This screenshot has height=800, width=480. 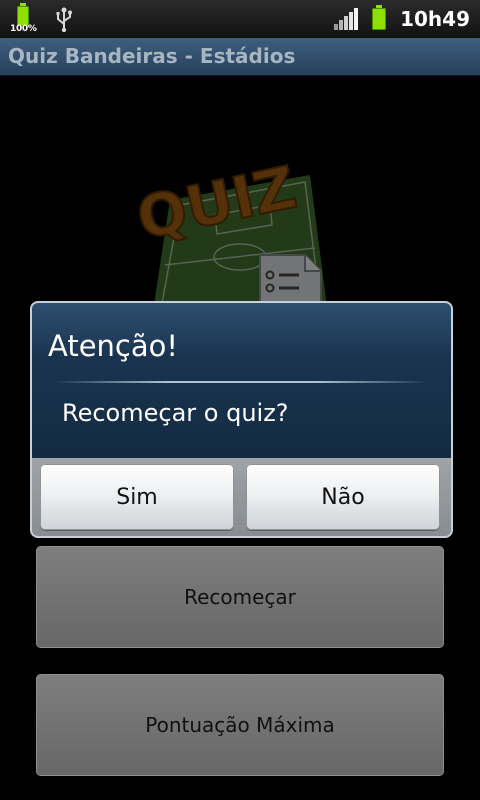 What do you see at coordinates (42, 18) in the screenshot?
I see `status-left: 100%` at bounding box center [42, 18].